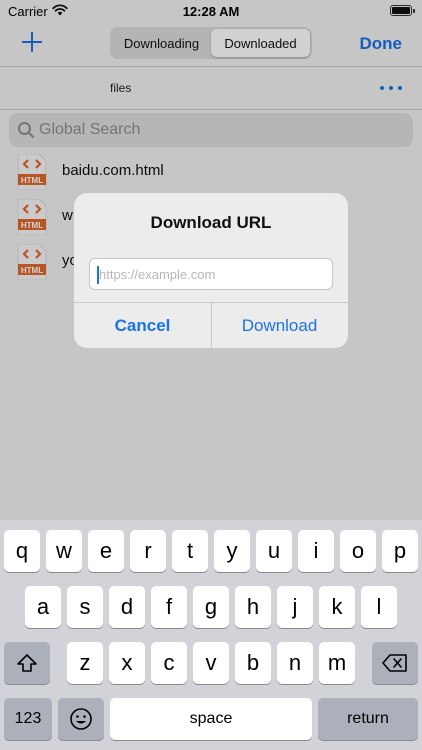 This screenshot has height=750, width=422. I want to click on key-t: t, so click(190, 551).